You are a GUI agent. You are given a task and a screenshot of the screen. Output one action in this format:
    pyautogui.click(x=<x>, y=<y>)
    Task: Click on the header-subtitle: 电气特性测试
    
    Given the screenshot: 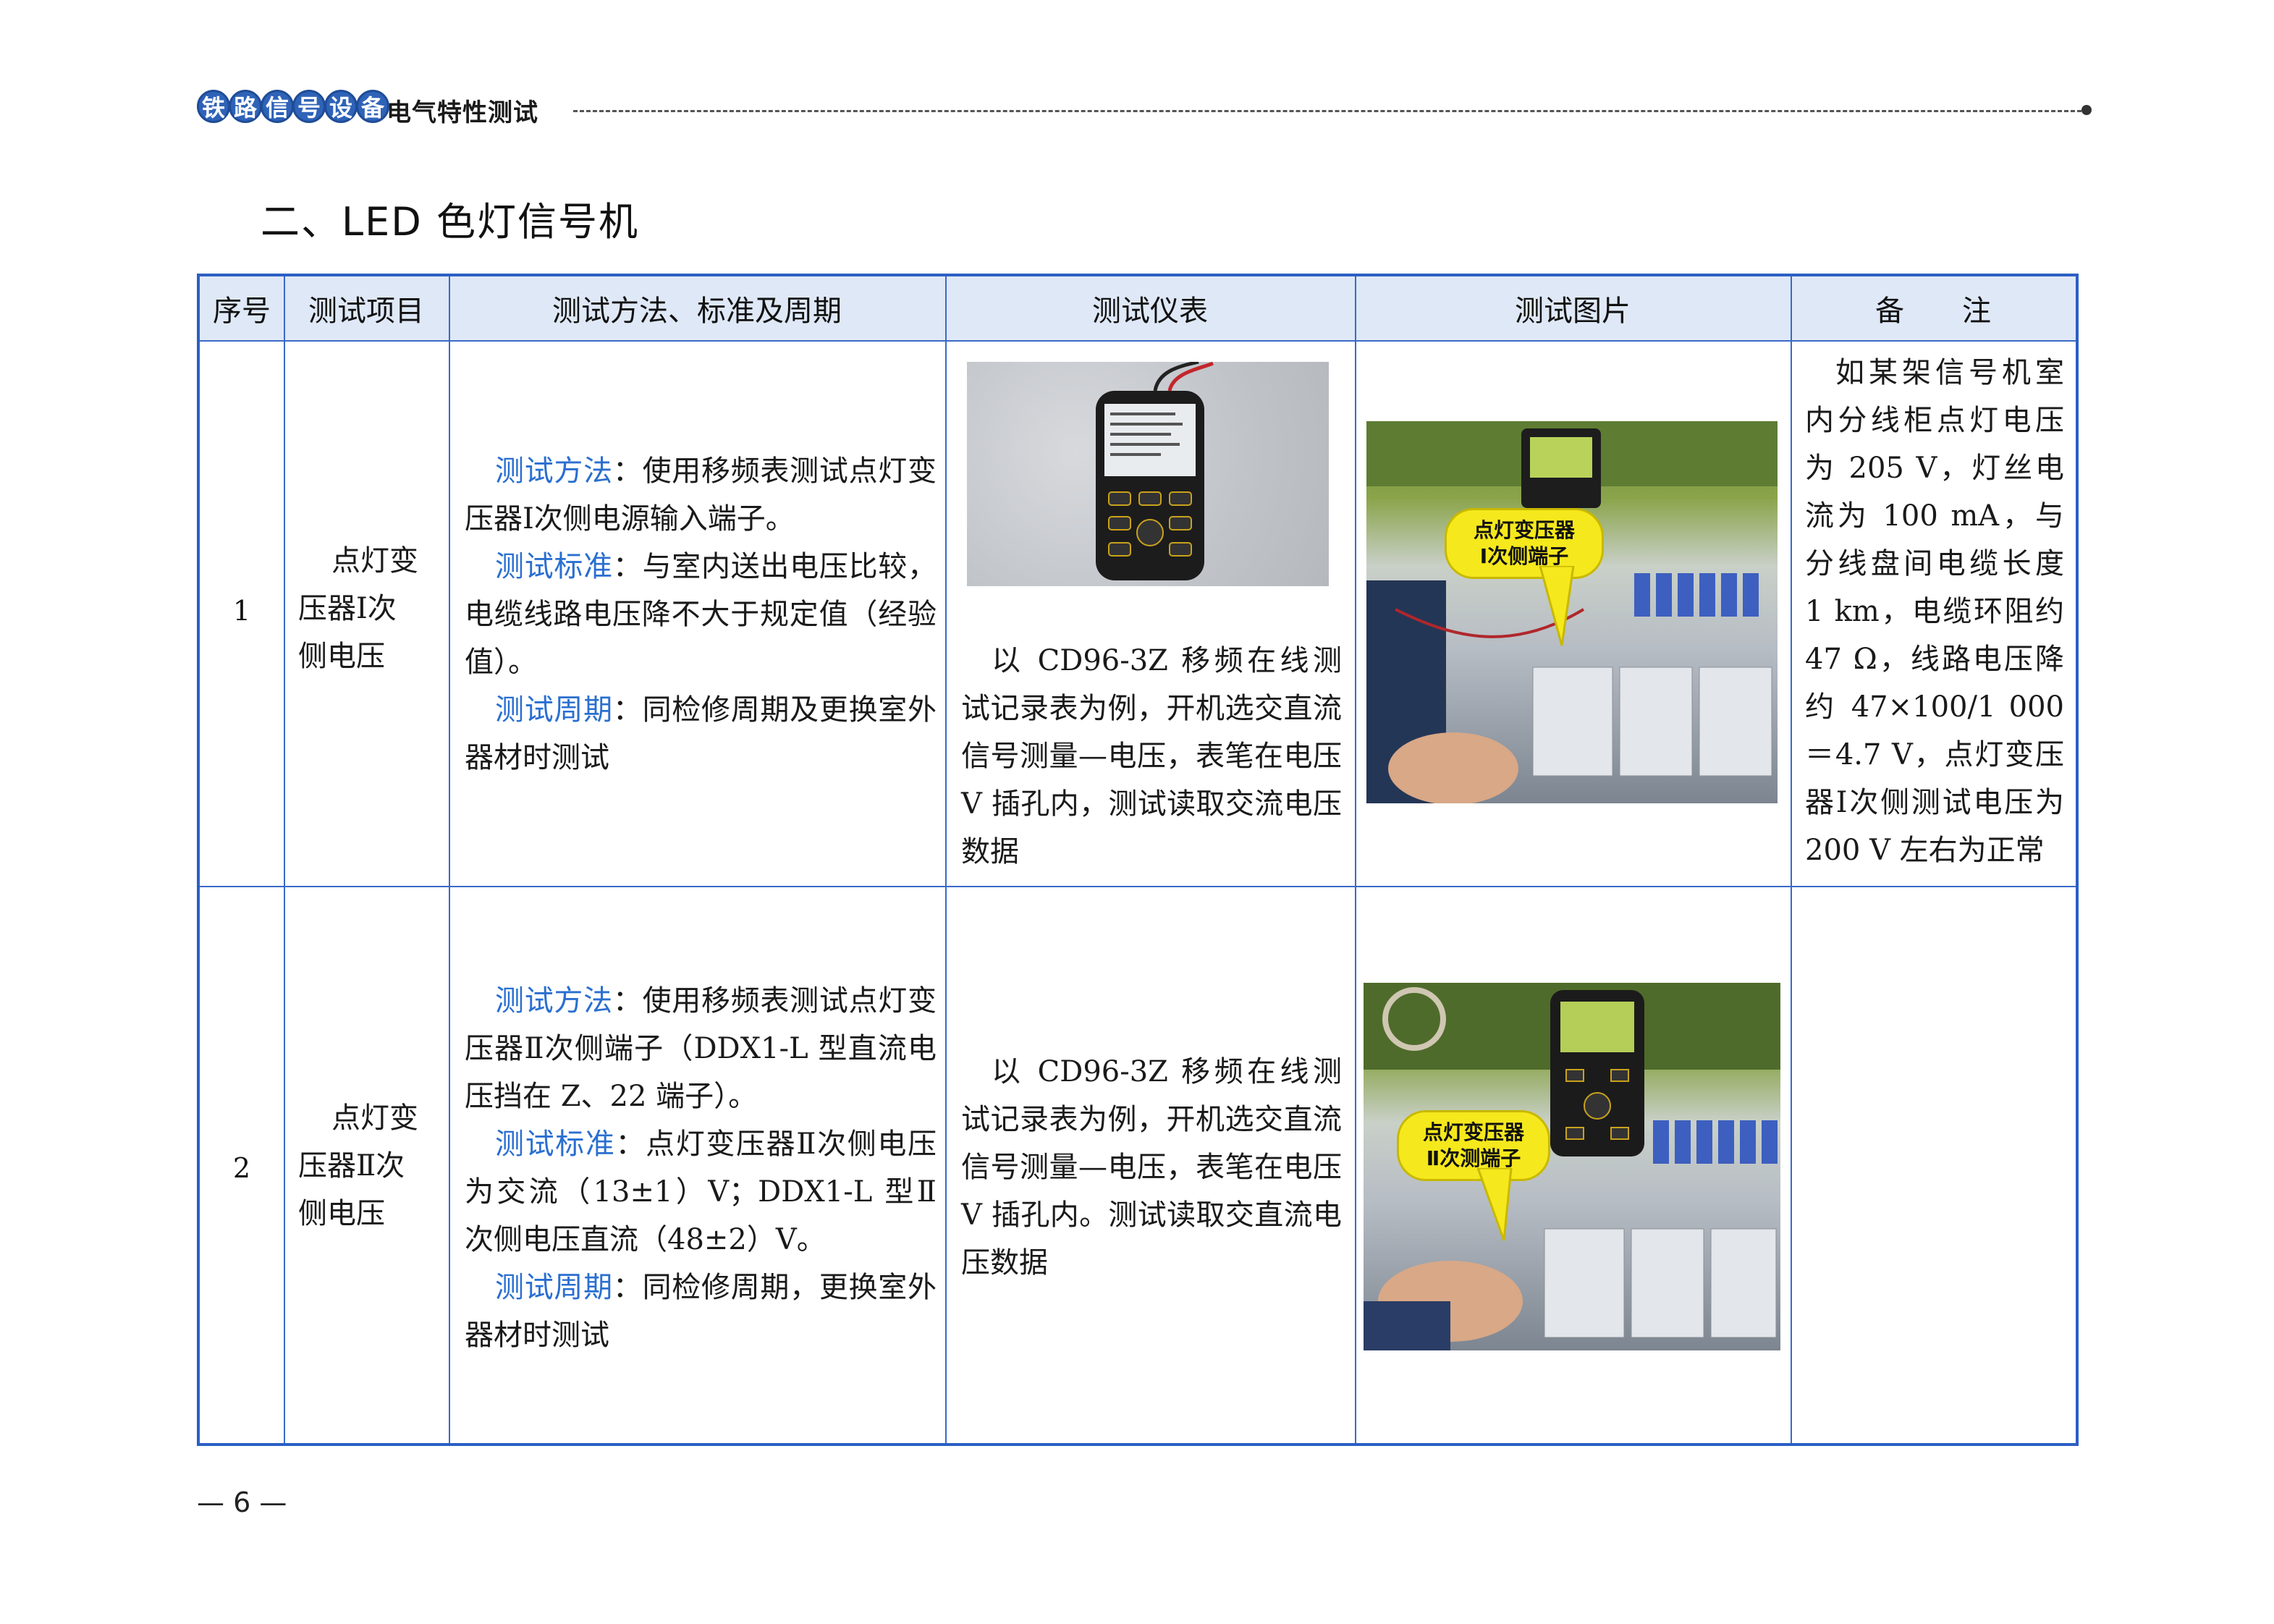 What is the action you would take?
    pyautogui.click(x=462, y=113)
    